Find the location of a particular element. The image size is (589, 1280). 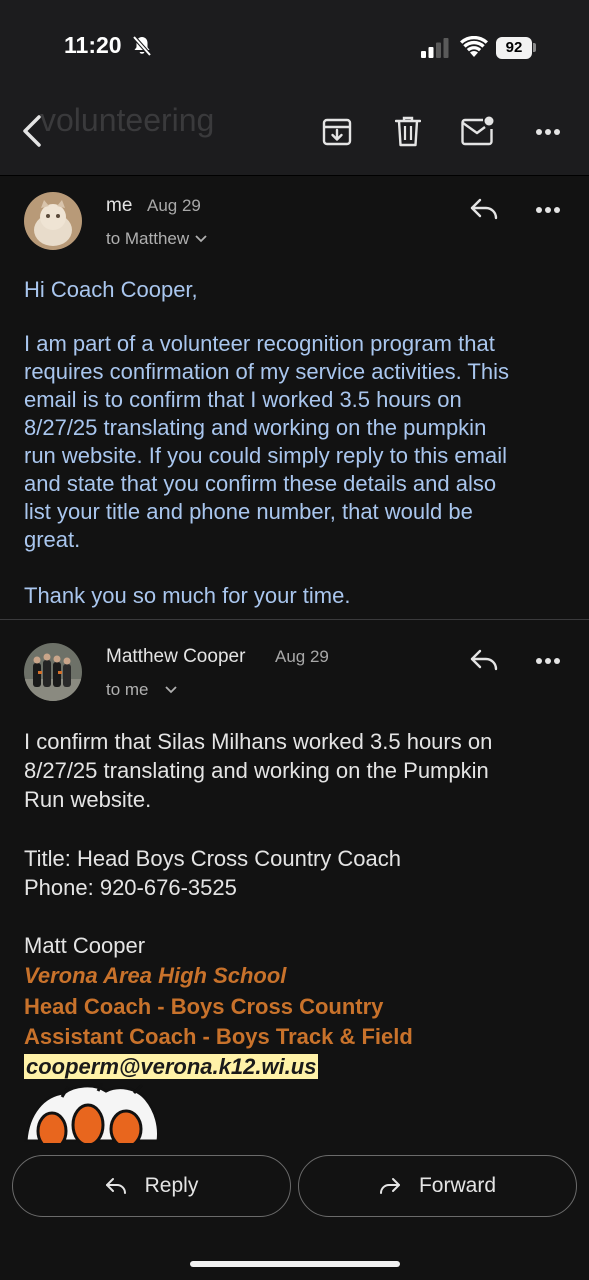

signature-school: Verona Area High School is located at coordinates (155, 975).